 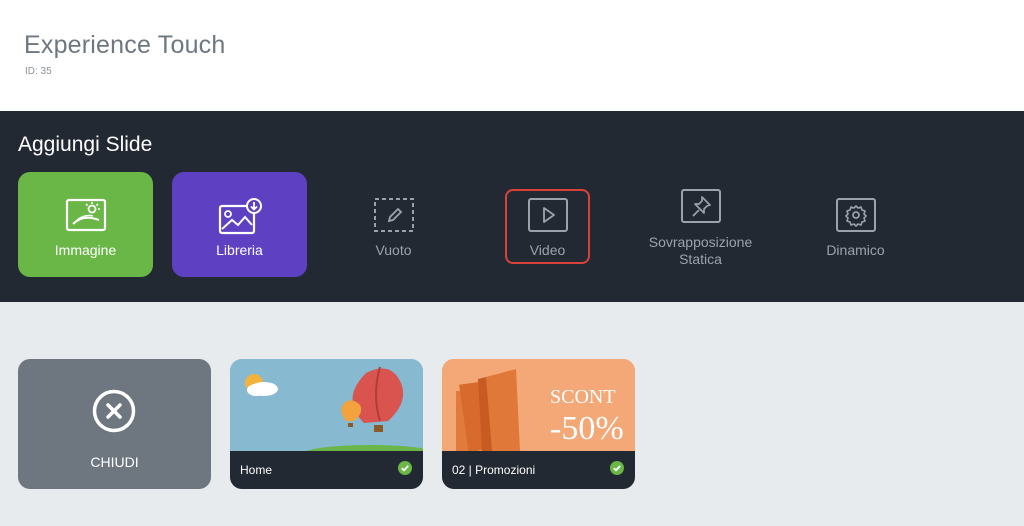 I want to click on static-overlay-label: Sovrapposizione Statica, so click(x=700, y=251).